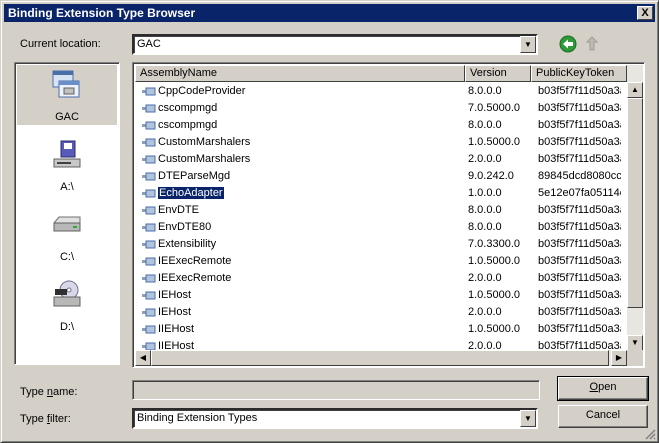  I want to click on token-cell: 89845dcd8080cc91, so click(579, 176).